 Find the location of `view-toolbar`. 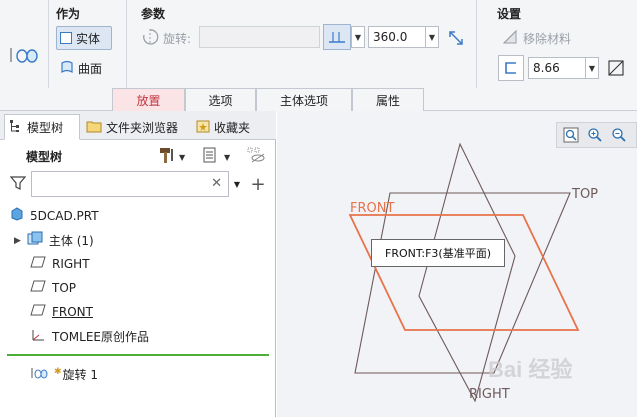

view-toolbar is located at coordinates (596, 135).